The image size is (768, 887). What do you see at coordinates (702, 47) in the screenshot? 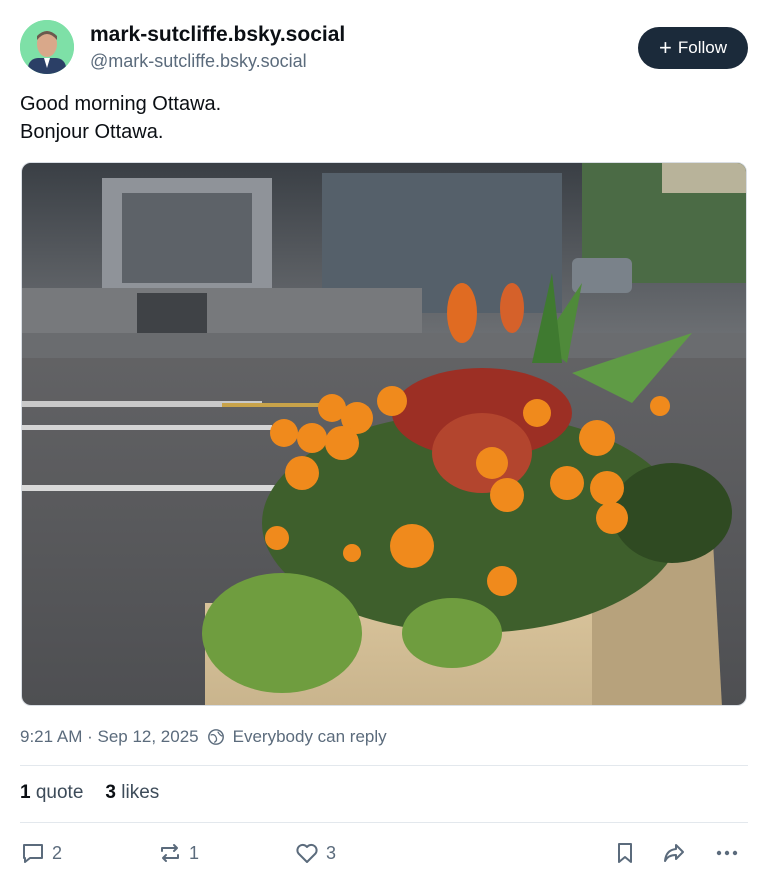
I see `follow-label: Follow` at bounding box center [702, 47].